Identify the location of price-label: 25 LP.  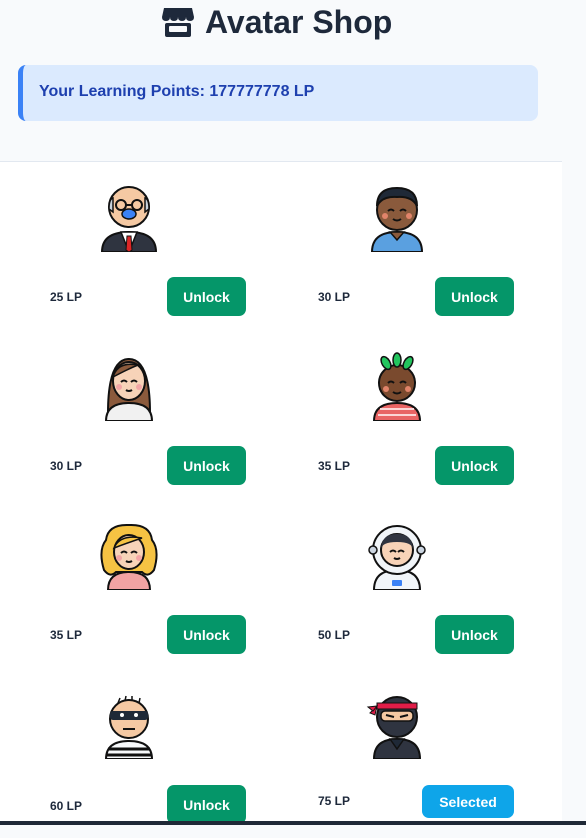
(66, 297).